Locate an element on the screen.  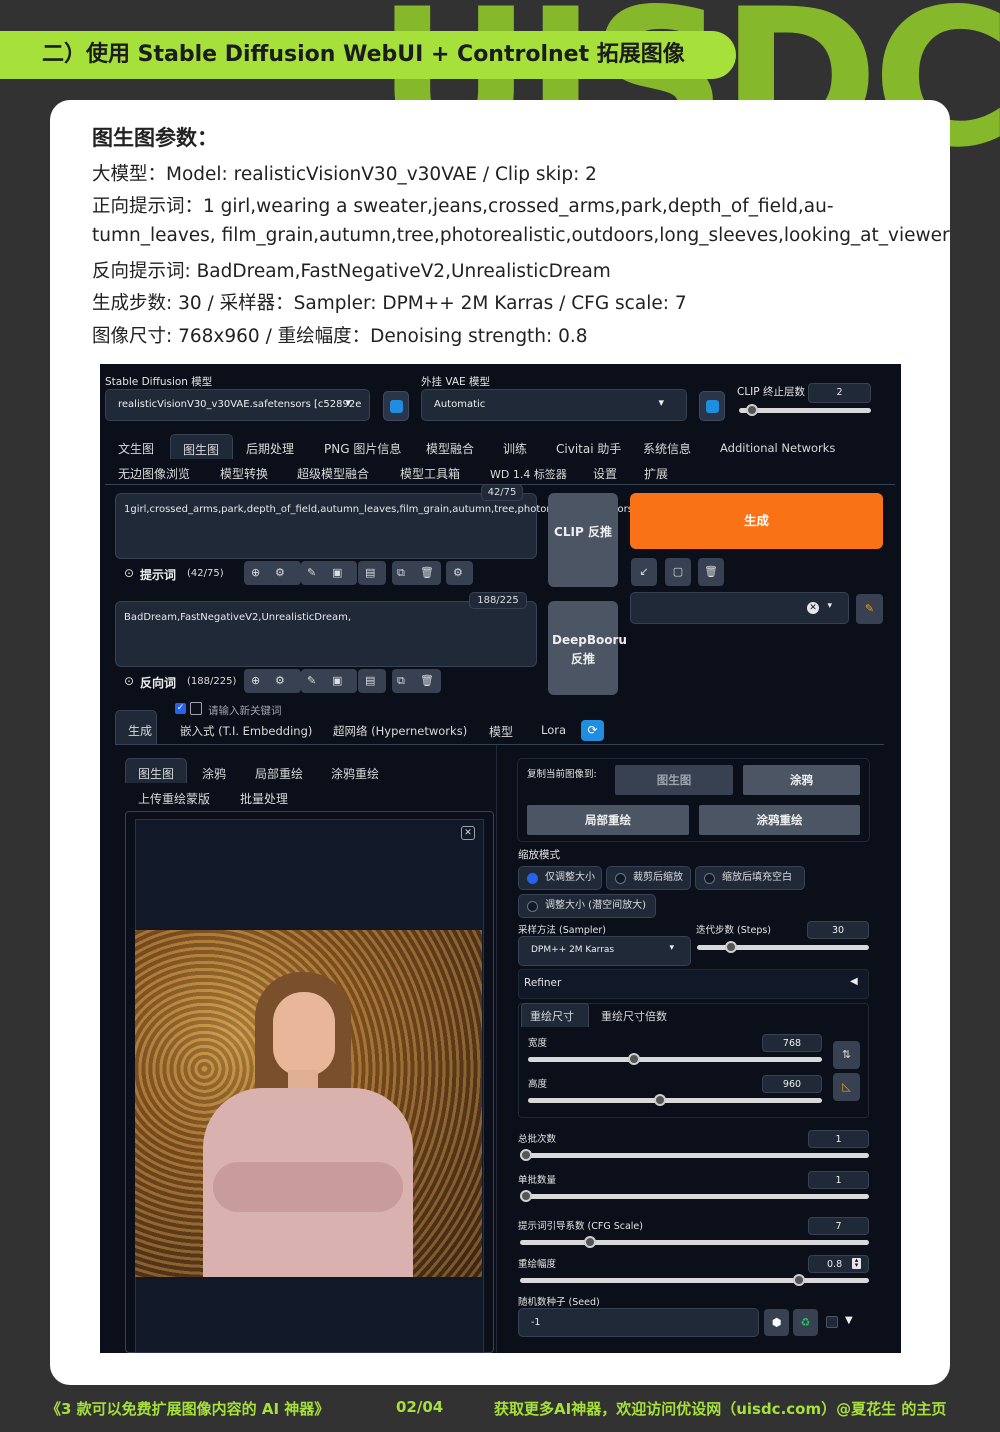
tab-model: 模型 is located at coordinates (501, 731).